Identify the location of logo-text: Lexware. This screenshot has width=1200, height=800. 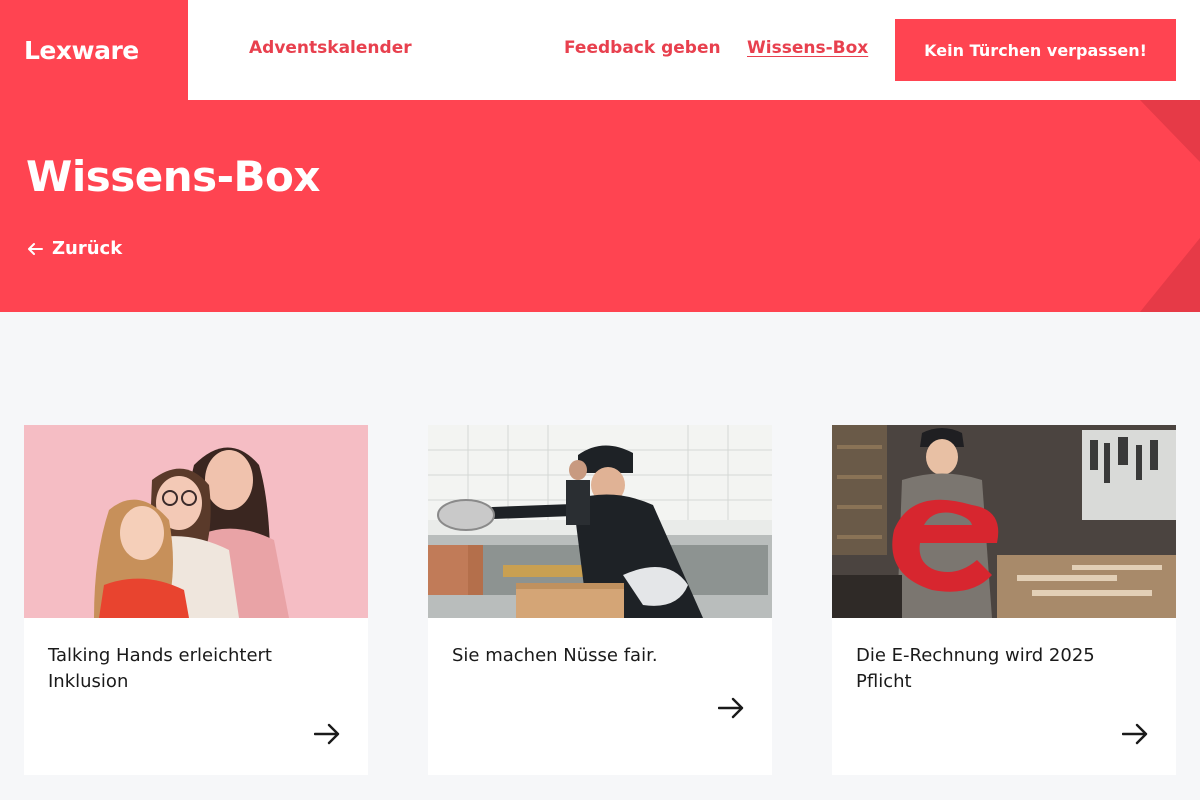
(81, 50).